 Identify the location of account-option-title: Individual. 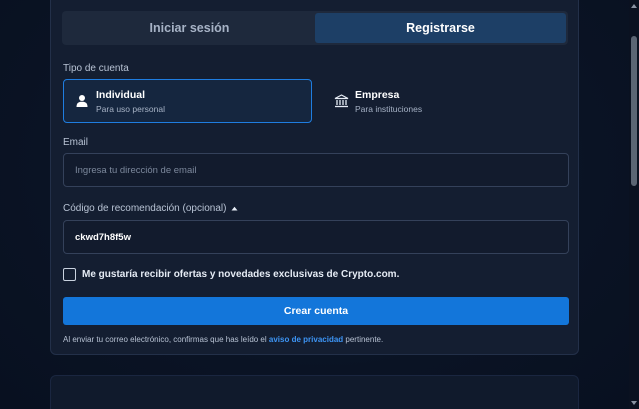
(121, 94).